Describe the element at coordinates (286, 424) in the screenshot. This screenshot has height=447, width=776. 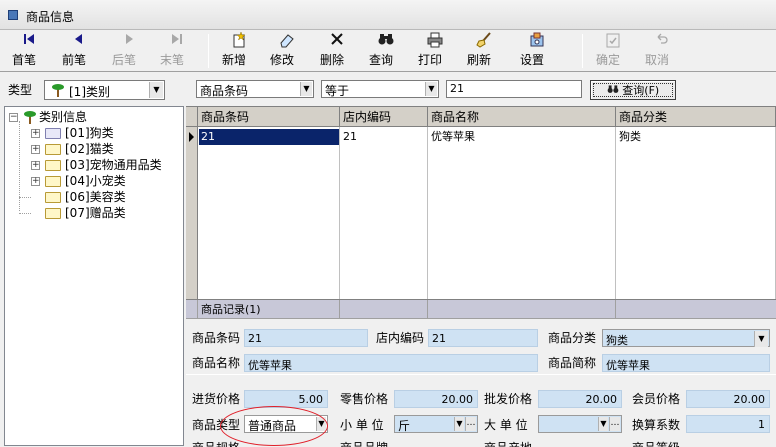
I see `product-type-select: 普通商品 ▼` at that location.